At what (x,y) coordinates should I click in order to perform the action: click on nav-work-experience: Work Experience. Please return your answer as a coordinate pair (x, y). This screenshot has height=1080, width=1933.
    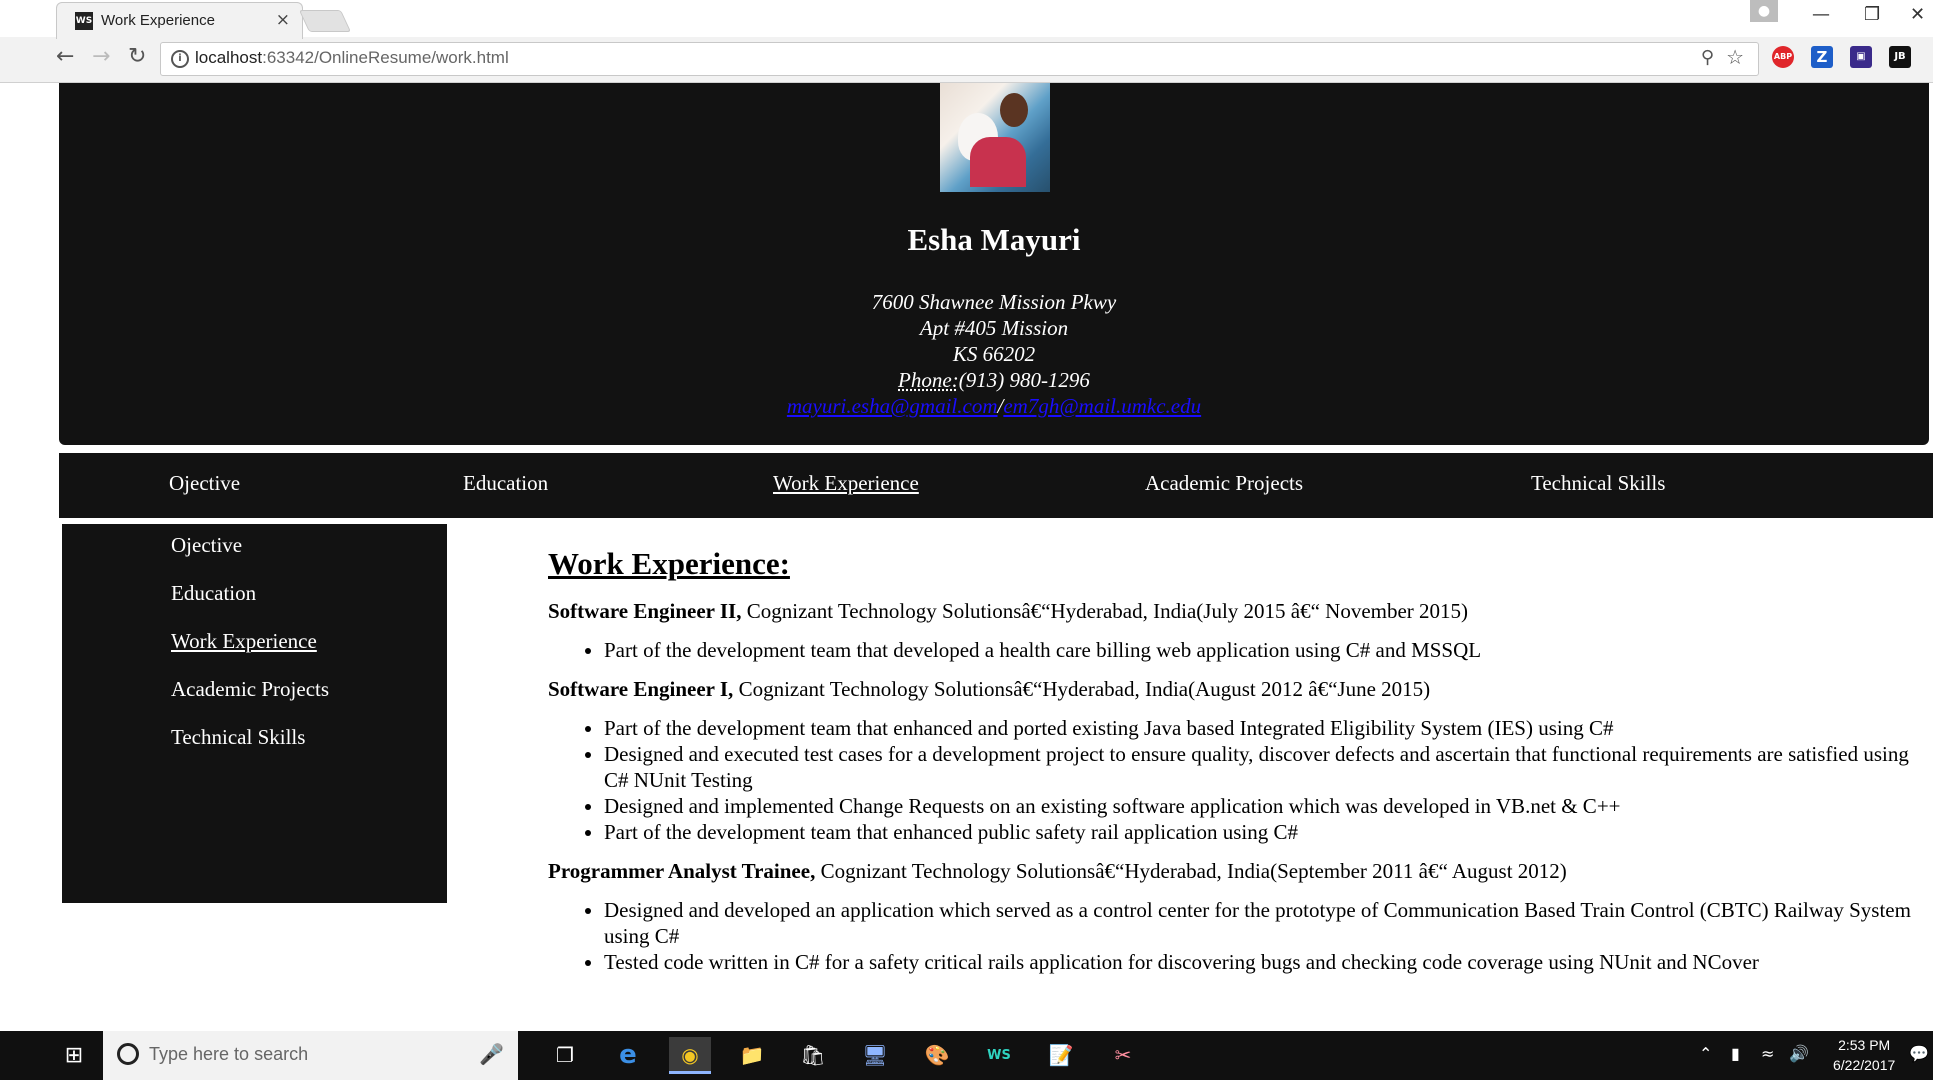
    Looking at the image, I should click on (846, 483).